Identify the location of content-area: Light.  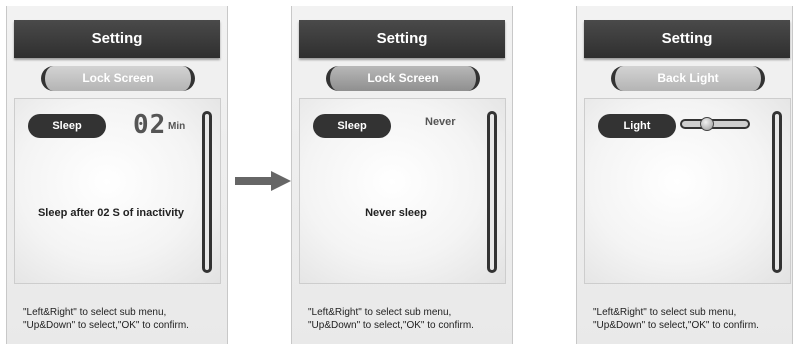
(687, 191).